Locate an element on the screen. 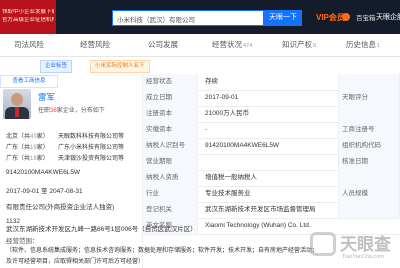 Image resolution: width=400 pixels, height=268 pixels. table-row: 纳税人识别号91420100MA4KWE6L5W组织机构代码M is located at coordinates (271, 146).